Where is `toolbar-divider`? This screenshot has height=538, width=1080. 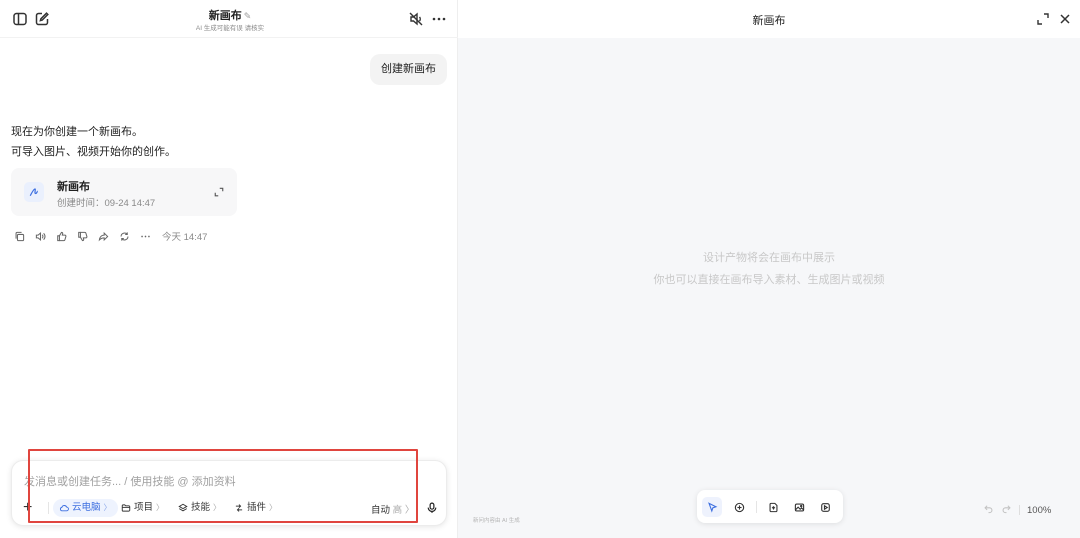
toolbar-divider is located at coordinates (756, 507).